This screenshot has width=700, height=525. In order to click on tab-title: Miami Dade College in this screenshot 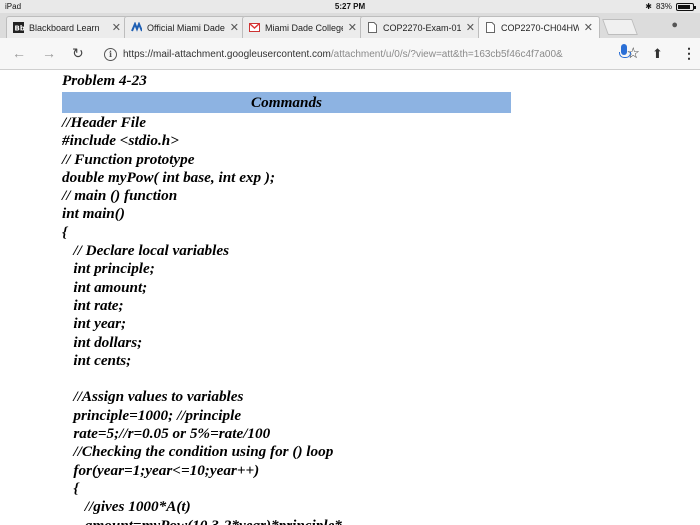, I will do `click(304, 27)`.